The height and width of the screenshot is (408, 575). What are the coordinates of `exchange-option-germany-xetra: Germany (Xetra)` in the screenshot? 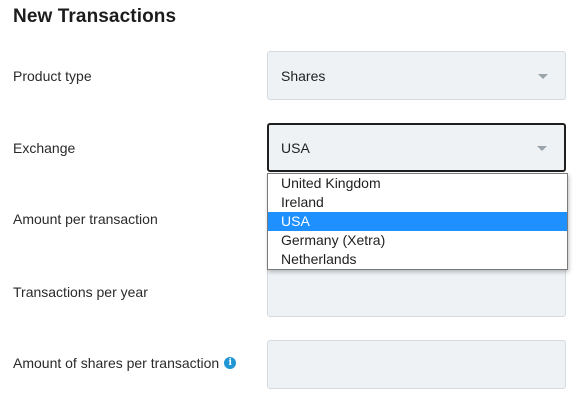 It's located at (417, 240).